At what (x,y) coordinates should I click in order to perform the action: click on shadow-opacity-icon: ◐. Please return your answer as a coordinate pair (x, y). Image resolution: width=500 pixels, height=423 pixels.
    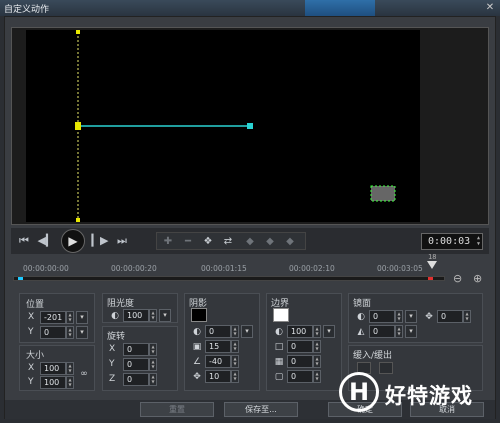
    Looking at the image, I should click on (197, 332).